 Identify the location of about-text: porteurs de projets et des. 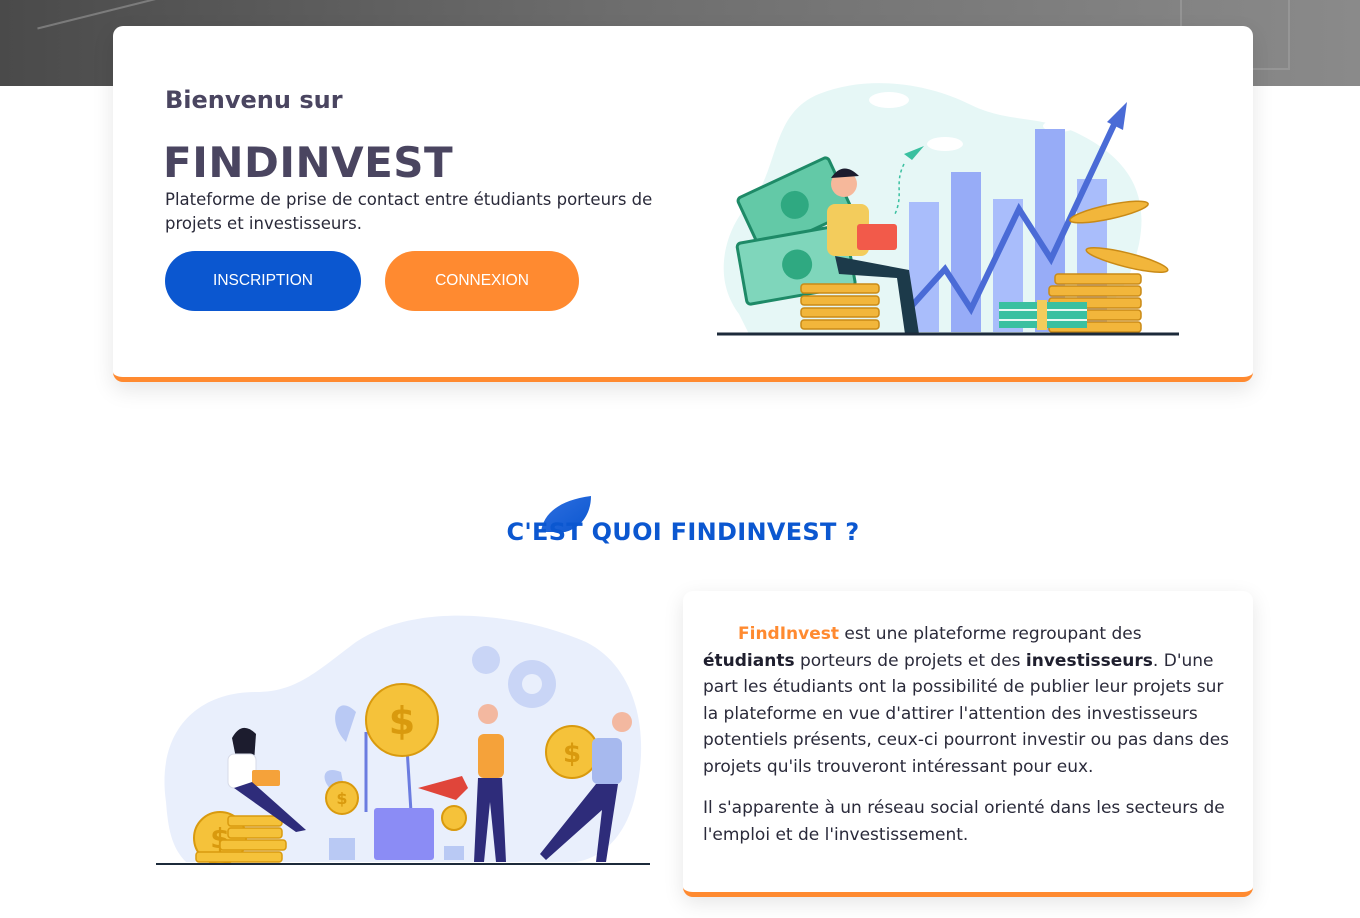
(910, 660).